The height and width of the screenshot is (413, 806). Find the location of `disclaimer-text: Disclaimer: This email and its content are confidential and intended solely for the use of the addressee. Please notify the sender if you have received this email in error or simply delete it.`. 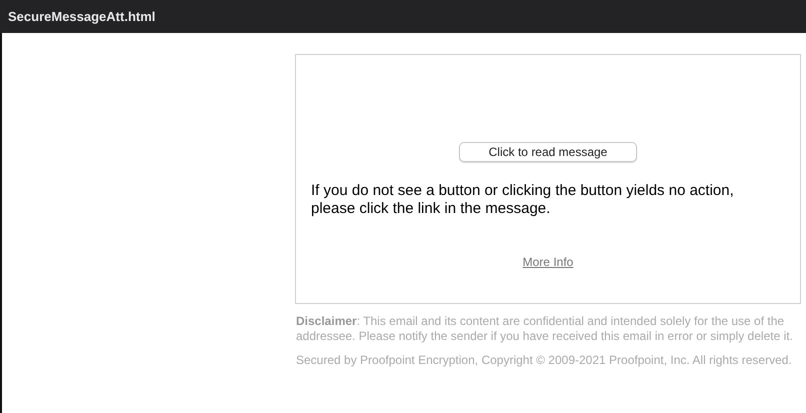

disclaimer-text: Disclaimer: This email and its content are confidential and intended solely for the use of the addressee. Please notify the sender if you have received this email in error or simply delete it. is located at coordinates (545, 329).